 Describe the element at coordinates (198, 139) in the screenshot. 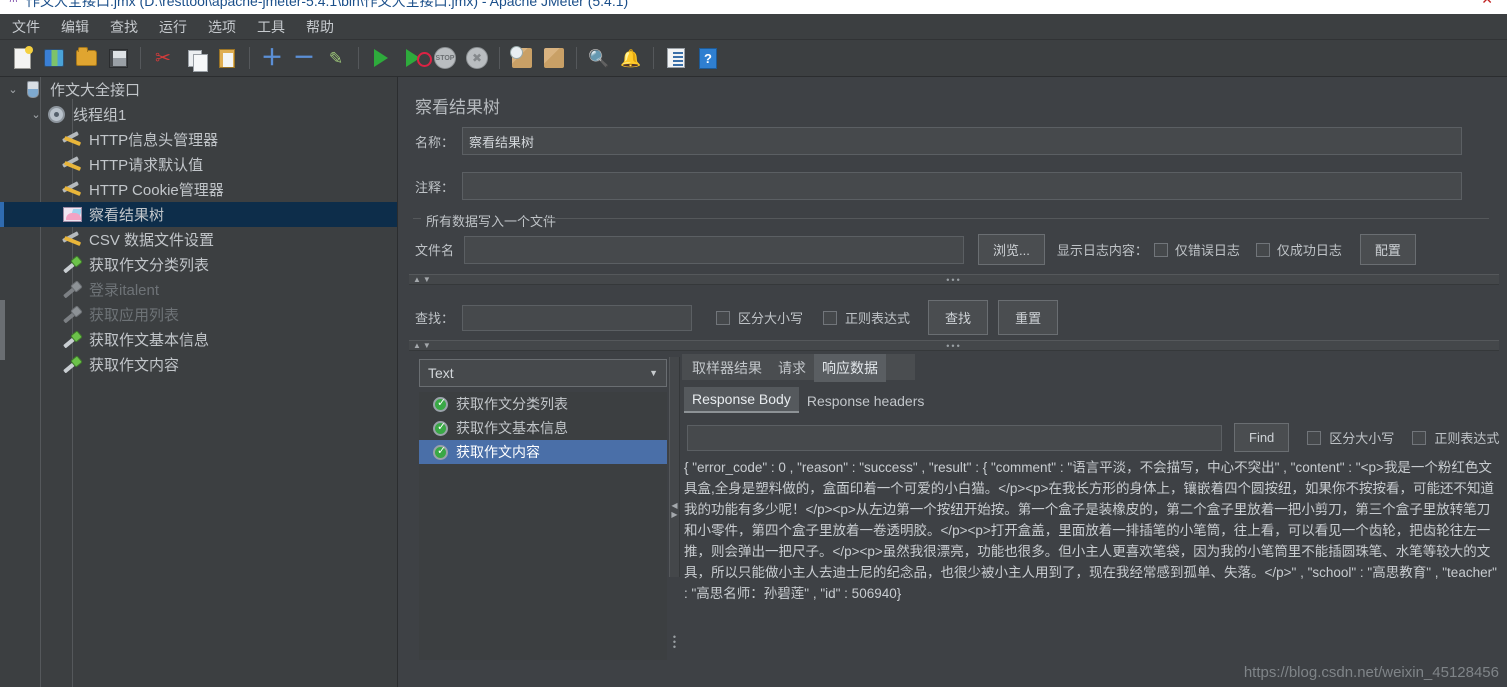

I see `tree-item-http-header-manager: HTTP信息头管理器` at that location.